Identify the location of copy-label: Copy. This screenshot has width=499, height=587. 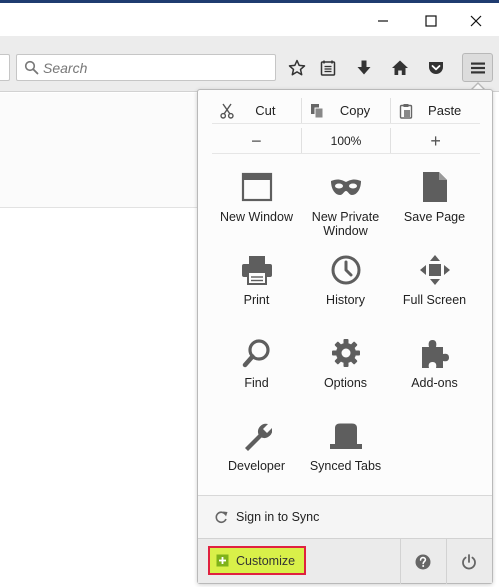
(355, 110).